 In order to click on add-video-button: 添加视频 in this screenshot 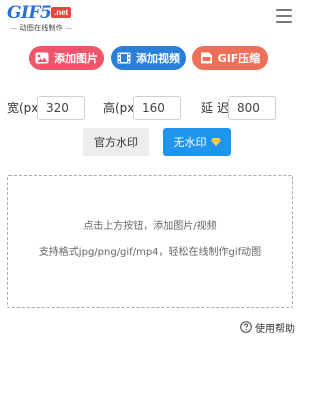, I will do `click(148, 58)`.